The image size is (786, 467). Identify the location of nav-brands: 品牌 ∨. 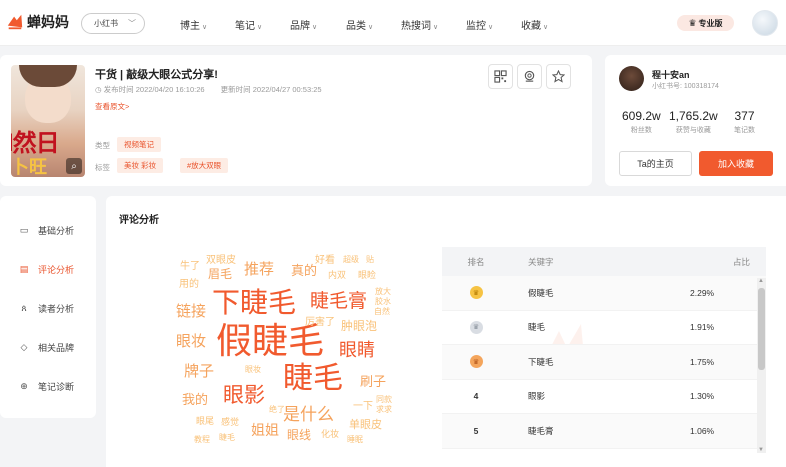
(303, 24).